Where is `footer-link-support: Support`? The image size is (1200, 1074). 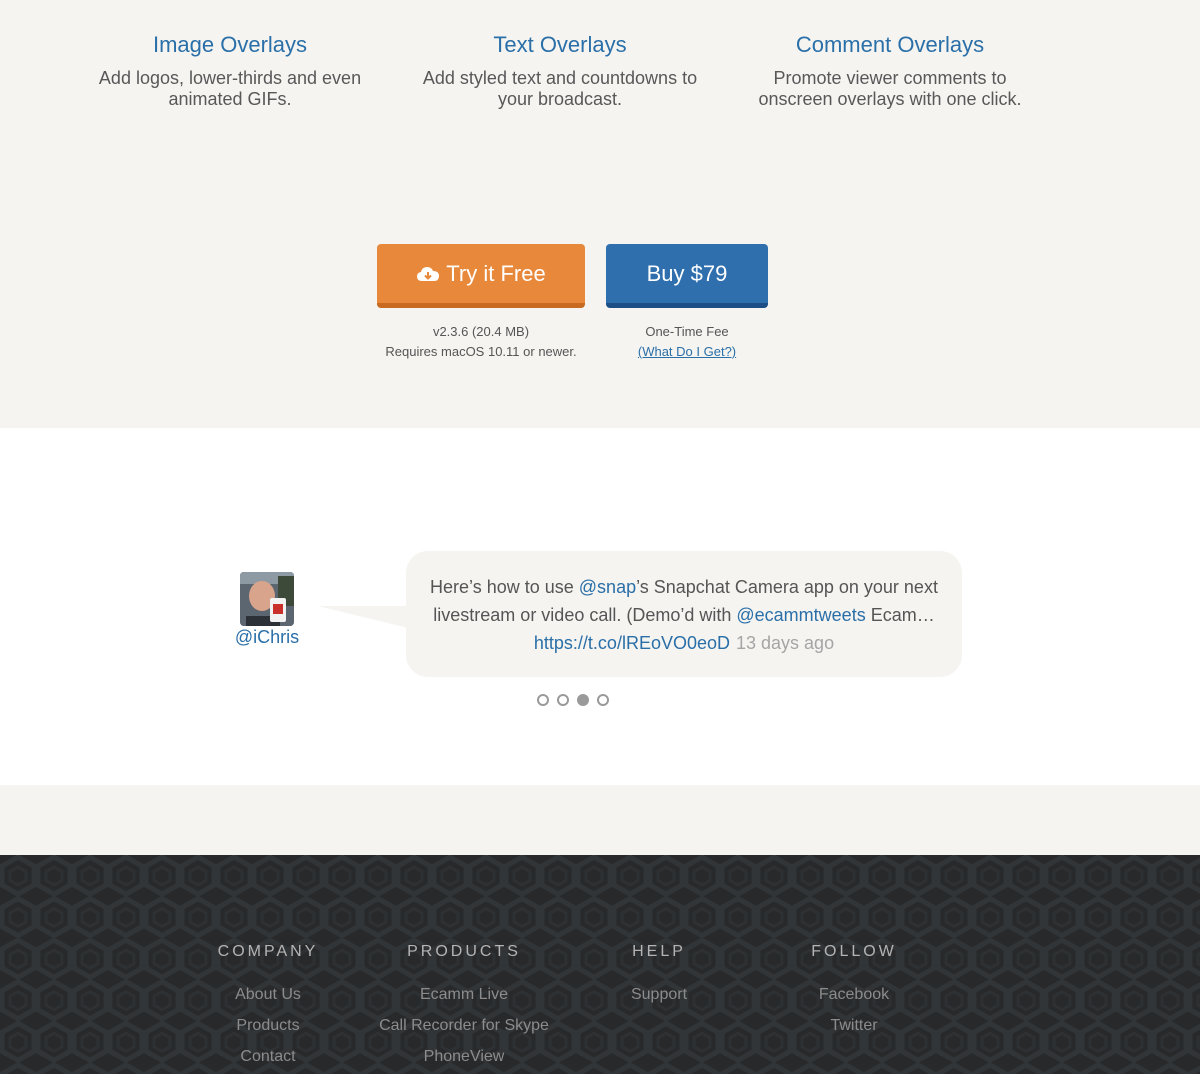 footer-link-support: Support is located at coordinates (659, 994).